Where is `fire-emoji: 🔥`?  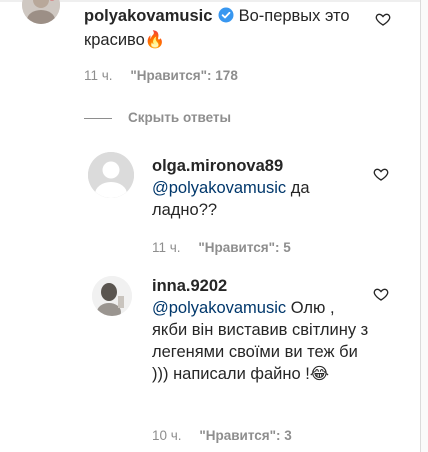 fire-emoji: 🔥 is located at coordinates (155, 40).